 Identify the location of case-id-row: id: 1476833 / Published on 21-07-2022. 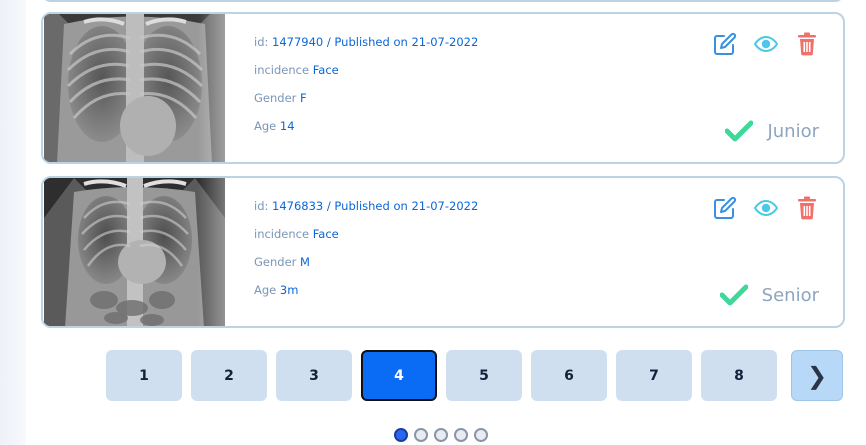
(366, 212).